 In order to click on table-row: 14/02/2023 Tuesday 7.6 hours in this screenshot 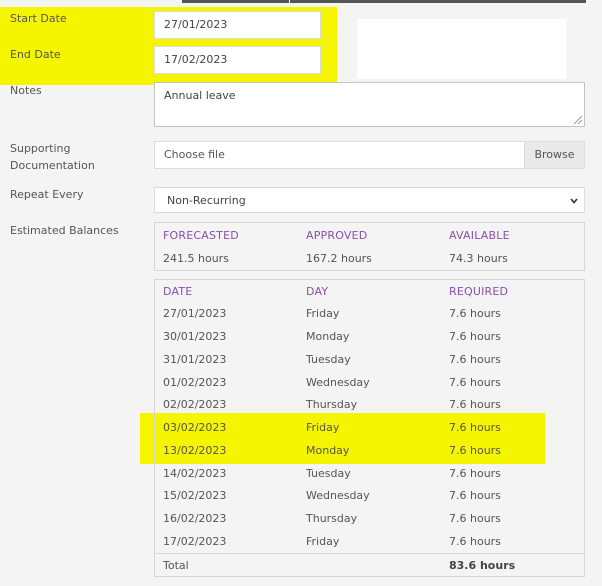, I will do `click(369, 478)`.